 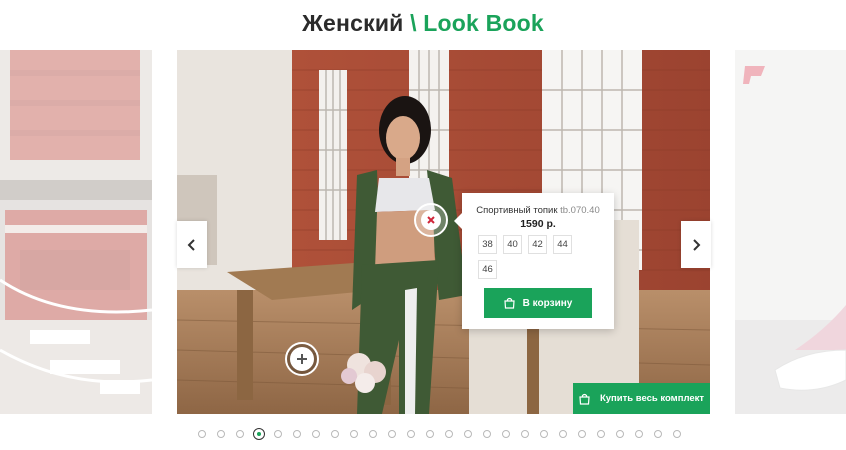 I want to click on close-icon, so click(x=431, y=220).